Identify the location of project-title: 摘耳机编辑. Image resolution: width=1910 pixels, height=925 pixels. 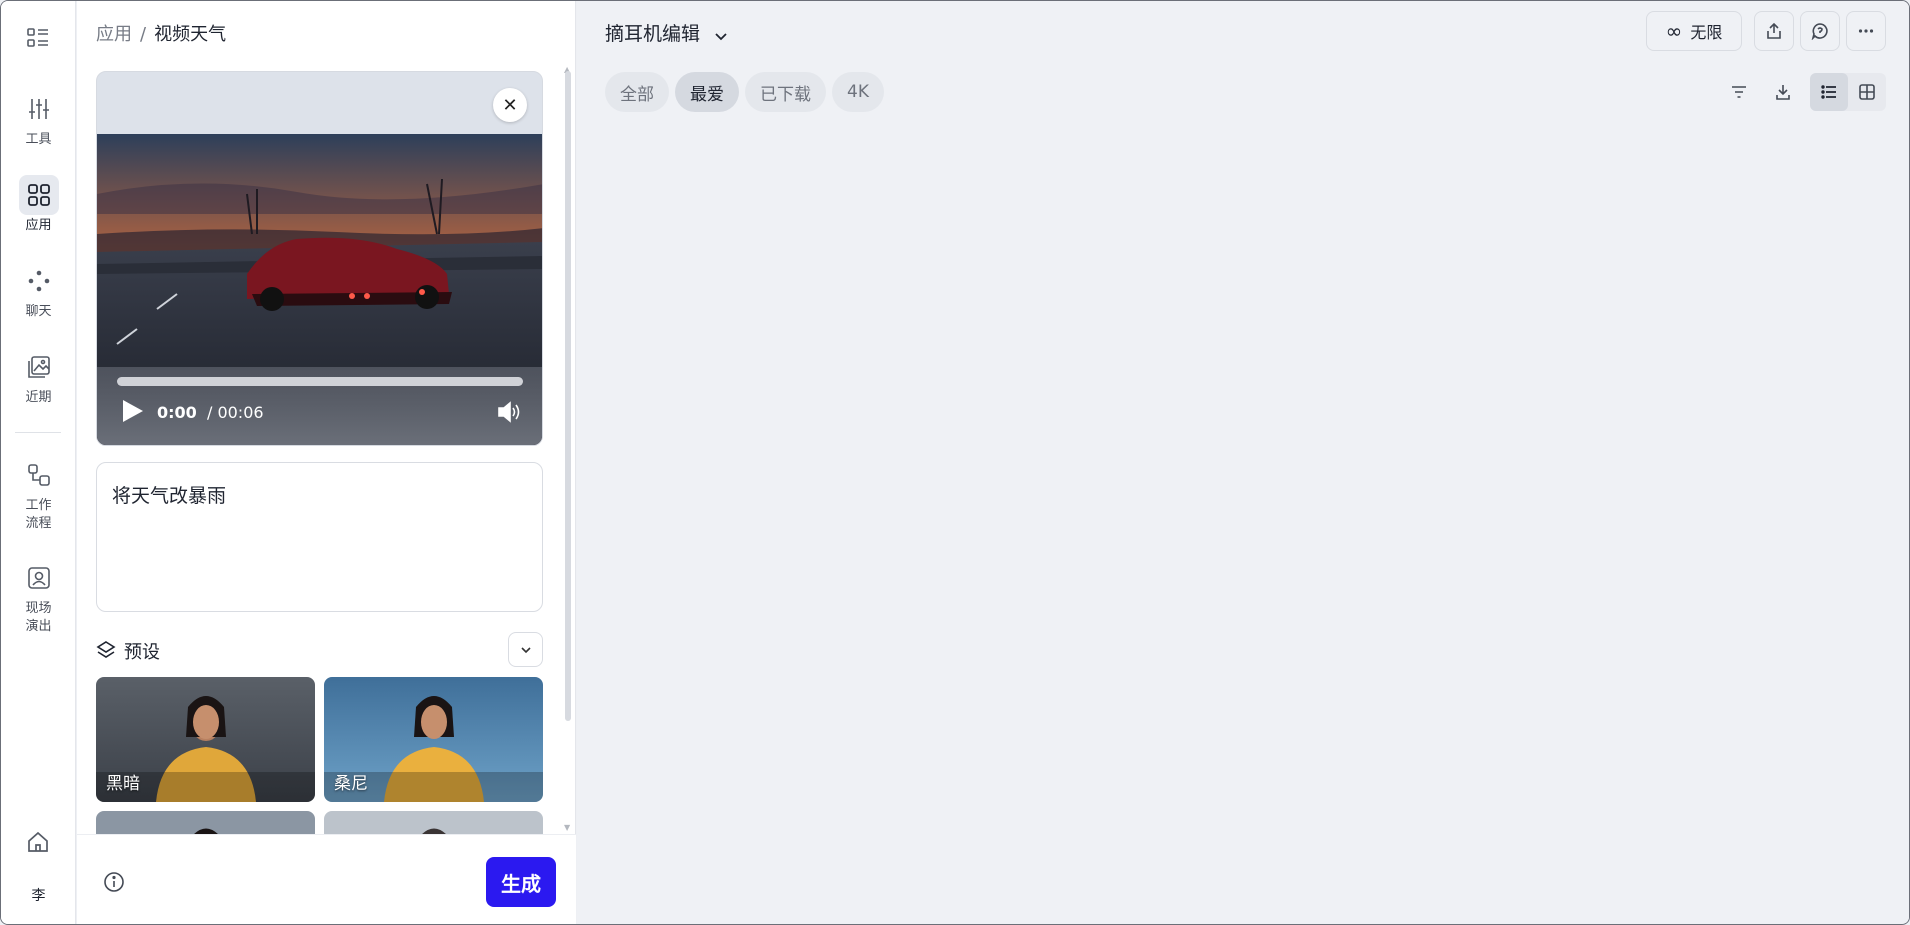
(653, 34).